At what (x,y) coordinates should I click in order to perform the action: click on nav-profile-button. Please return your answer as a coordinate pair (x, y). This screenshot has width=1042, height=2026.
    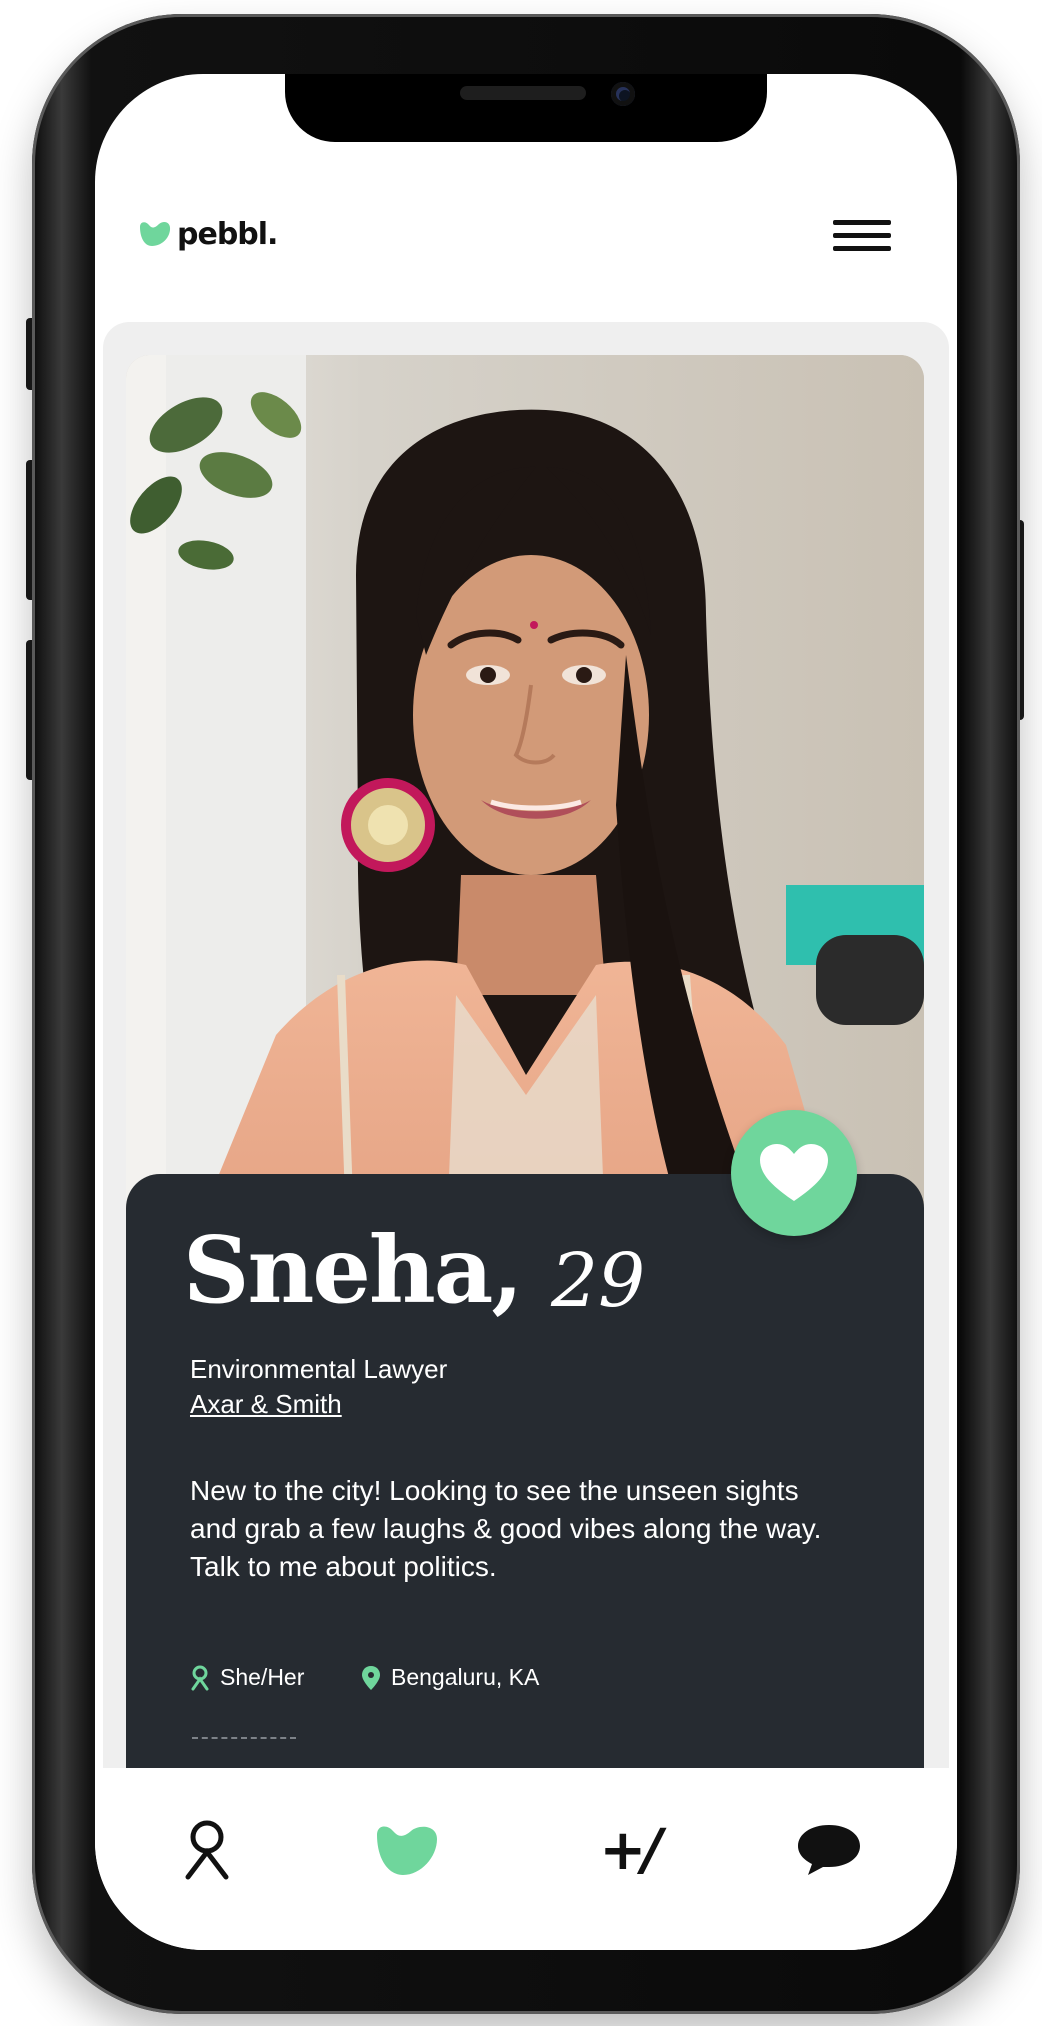
    Looking at the image, I should click on (207, 1850).